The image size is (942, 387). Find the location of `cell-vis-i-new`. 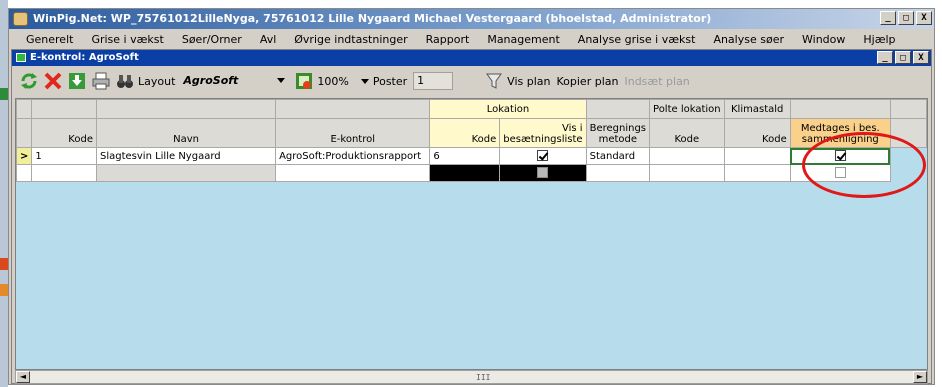

cell-vis-i-new is located at coordinates (543, 173).